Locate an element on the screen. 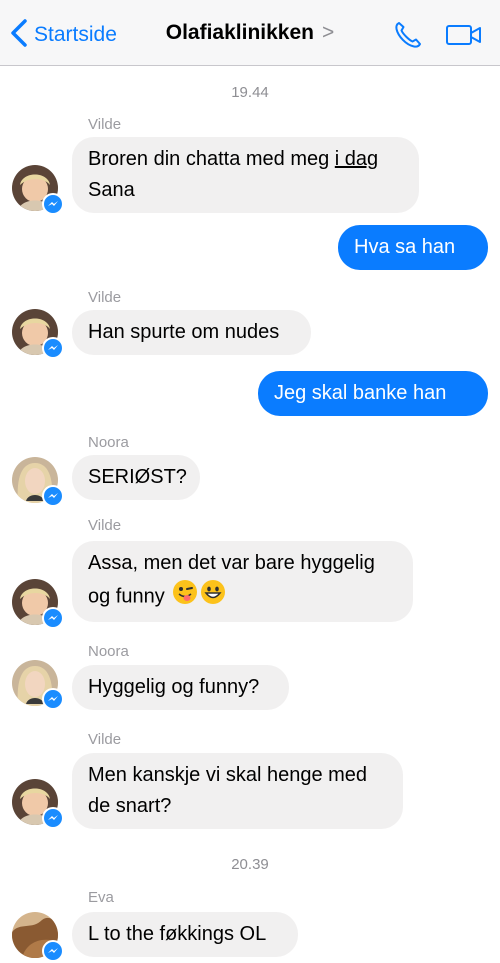  phone-call-button is located at coordinates (408, 37).